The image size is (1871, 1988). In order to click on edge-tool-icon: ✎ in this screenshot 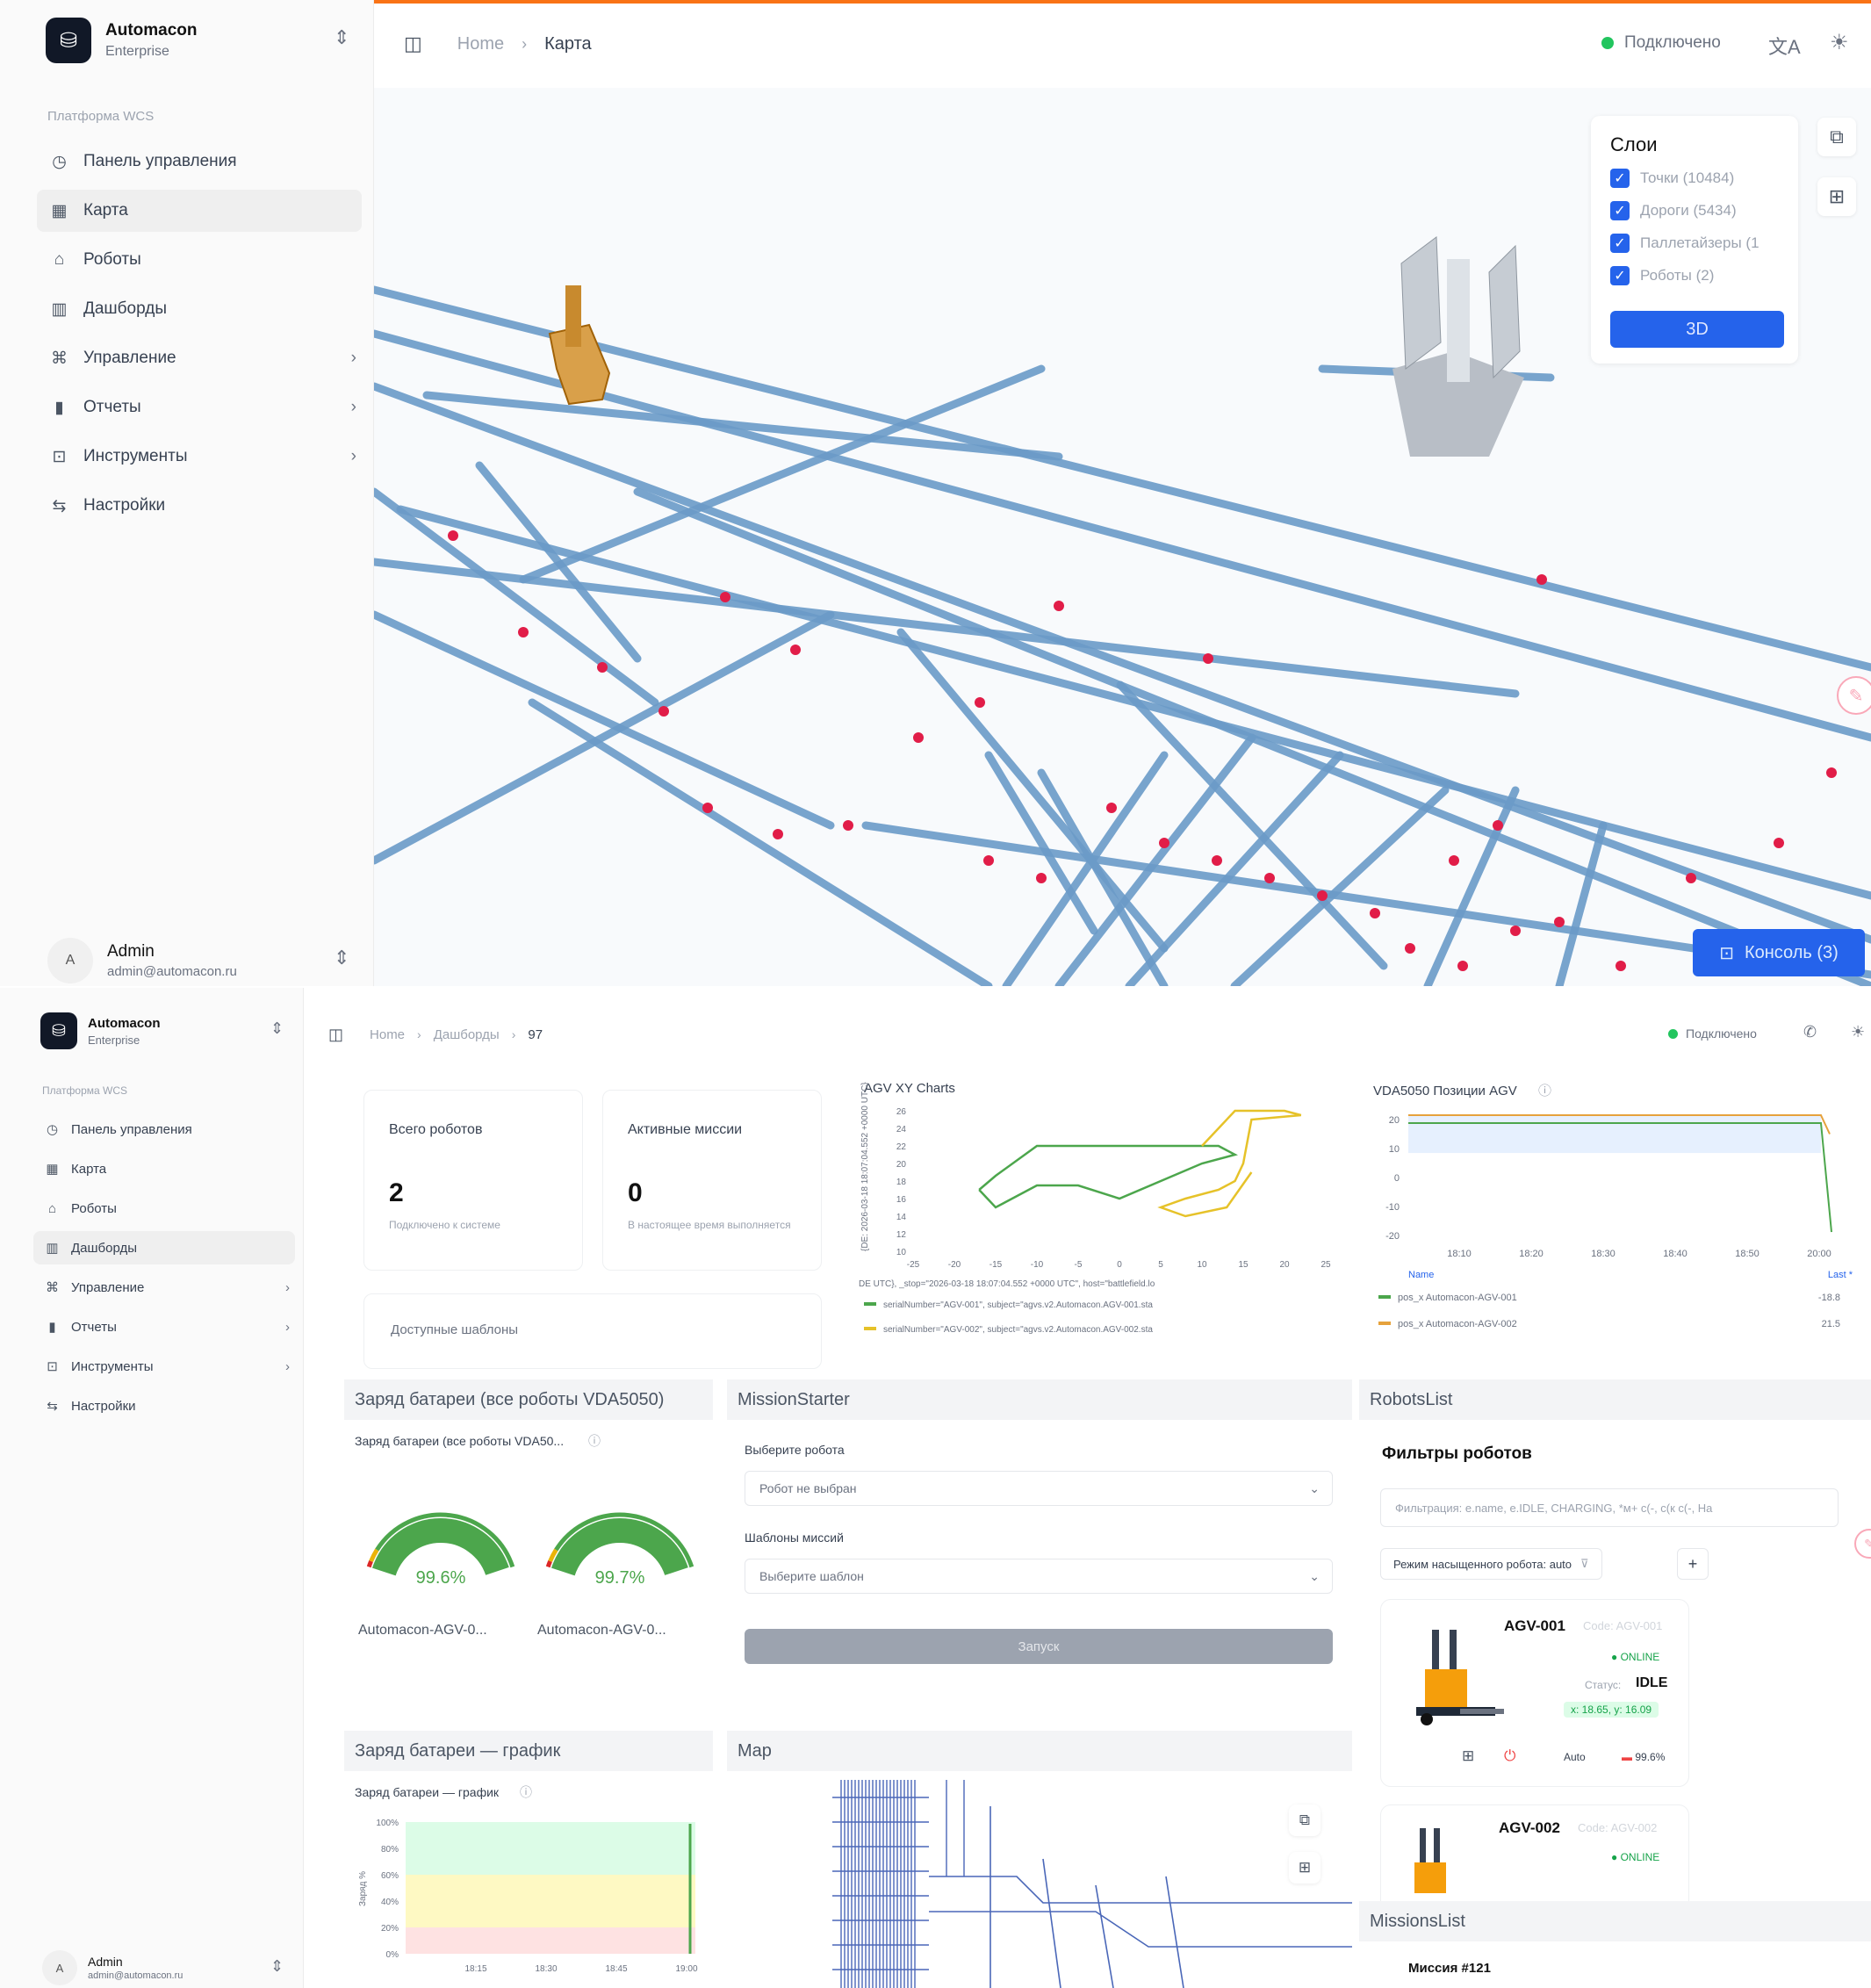, I will do `click(1854, 695)`.